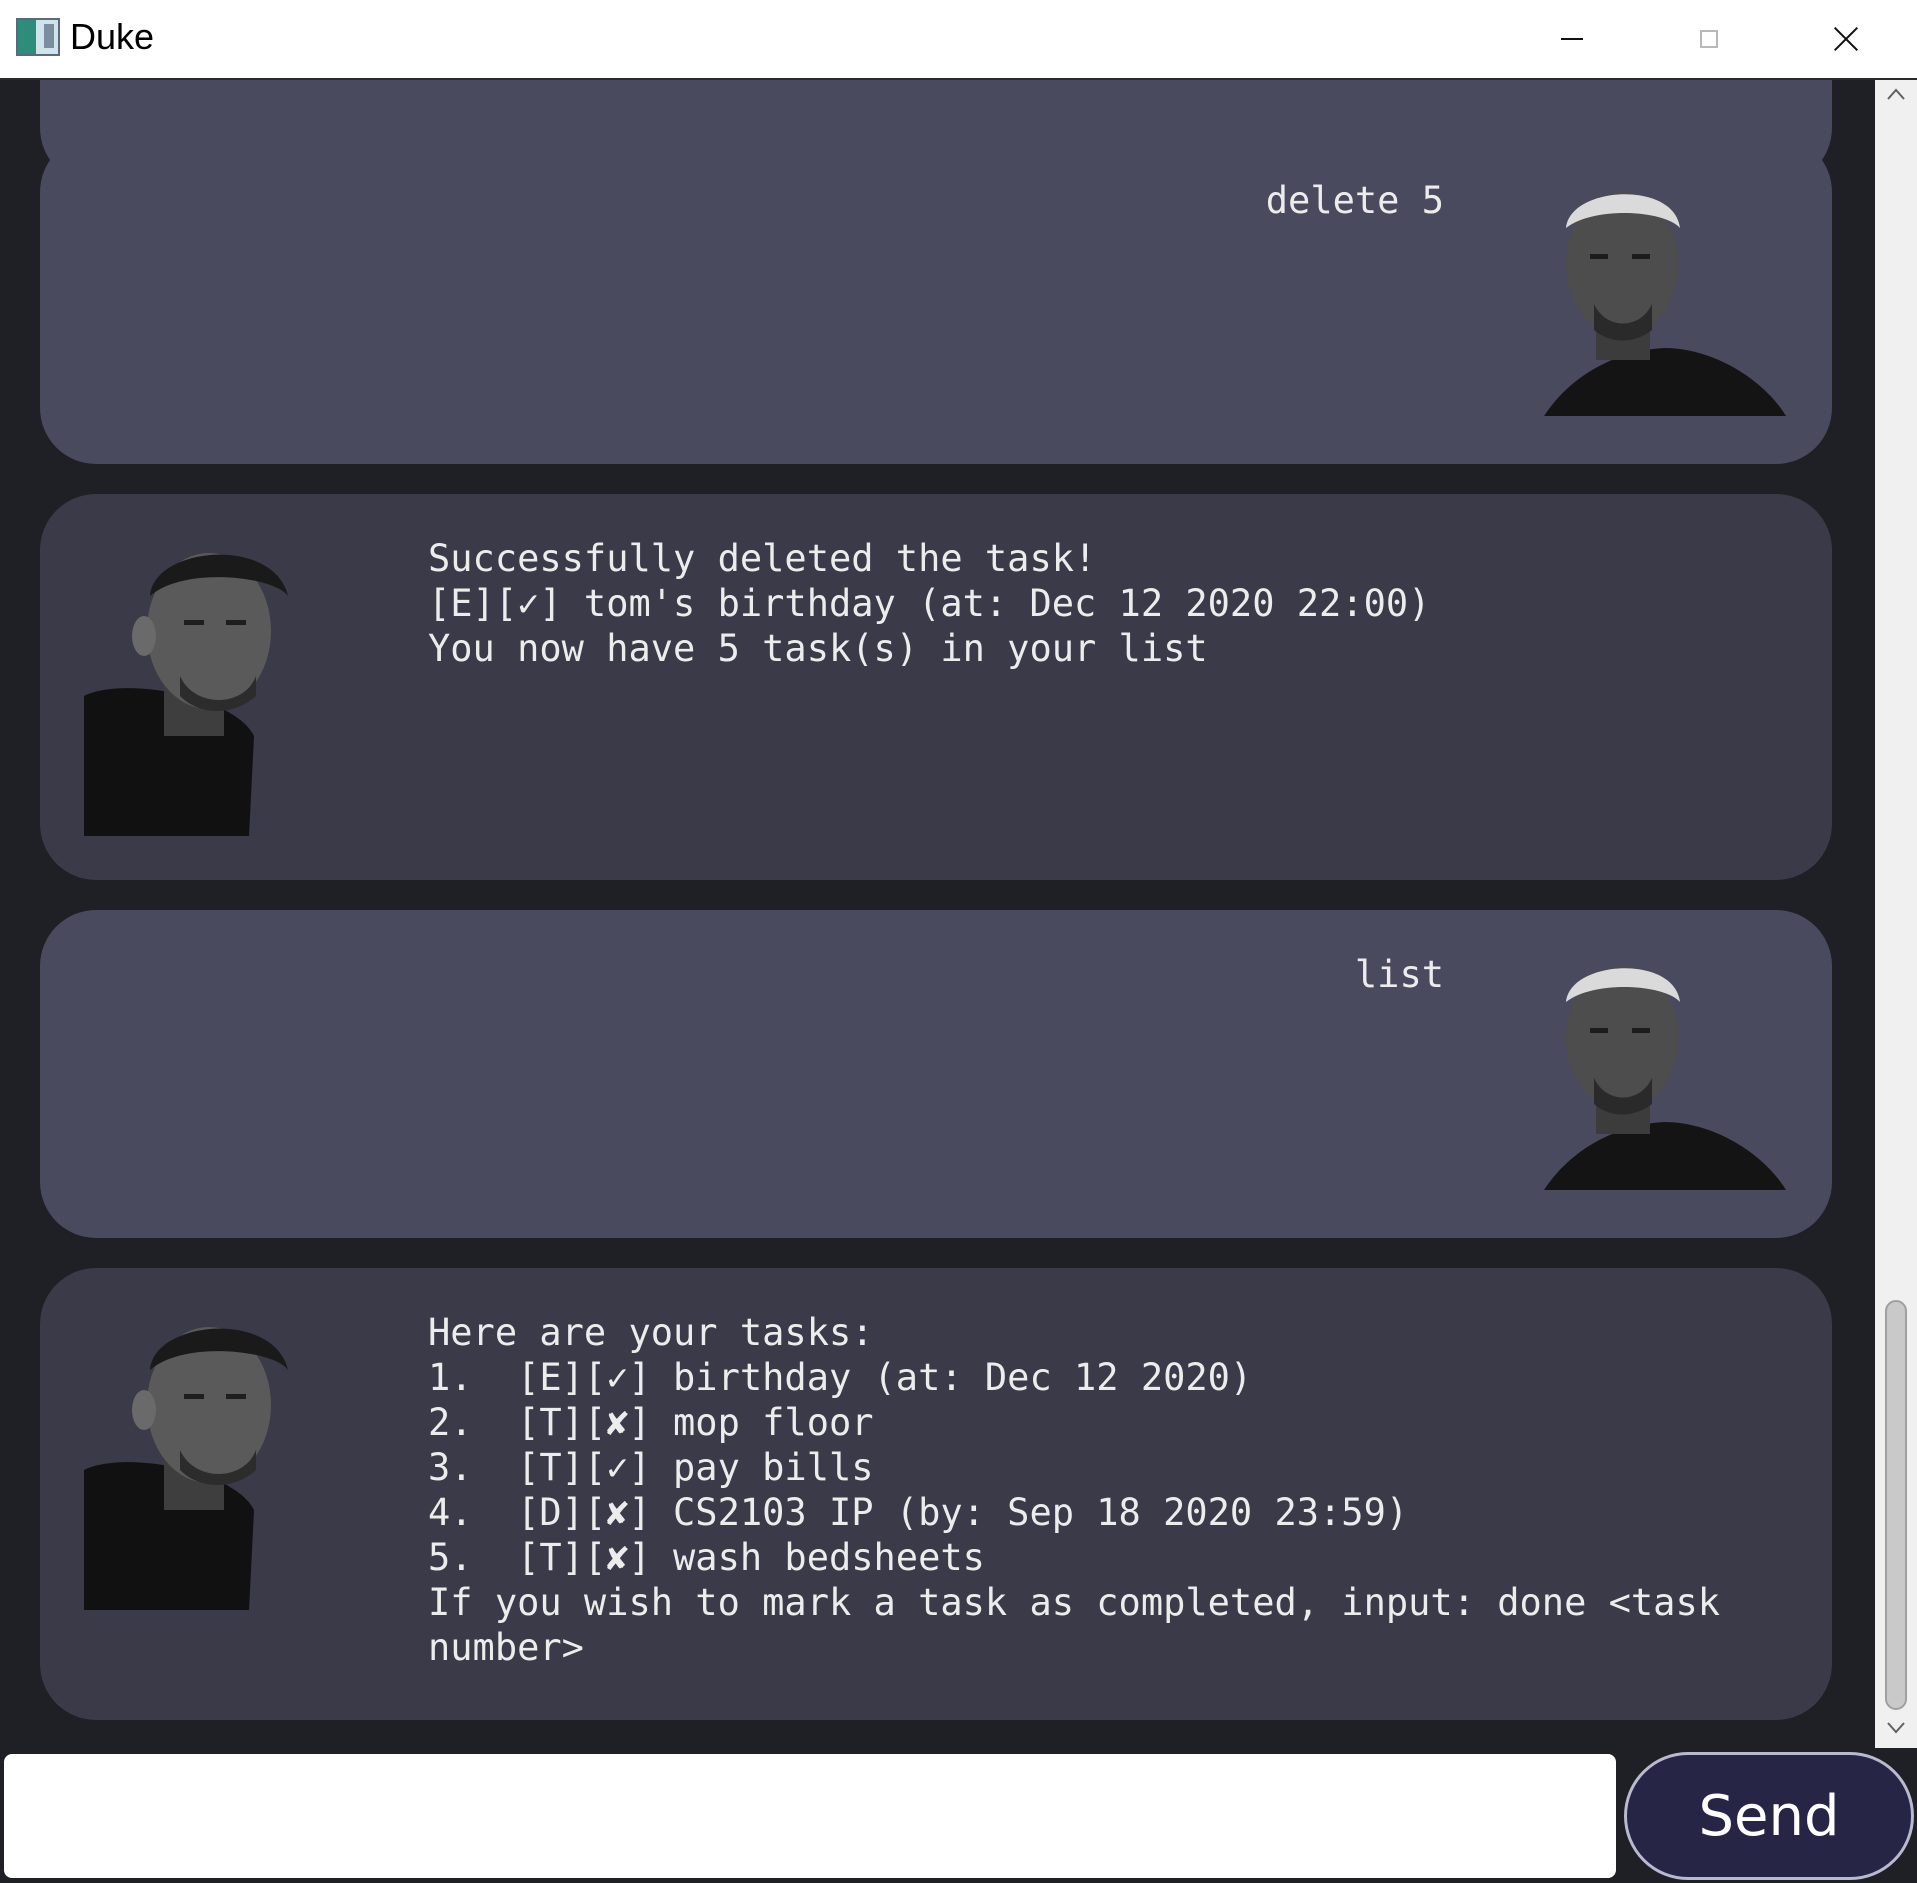 The image size is (1917, 1883). What do you see at coordinates (1896, 1505) in the screenshot?
I see `scrollbar-thumb` at bounding box center [1896, 1505].